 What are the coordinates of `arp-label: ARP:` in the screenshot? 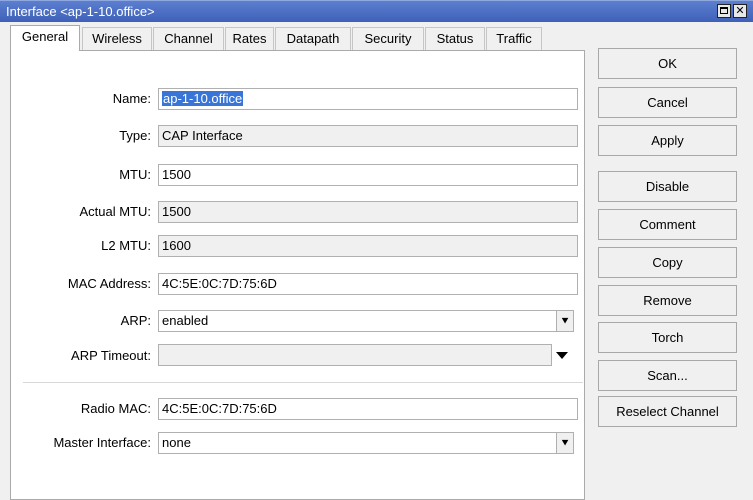 It's located at (135, 320).